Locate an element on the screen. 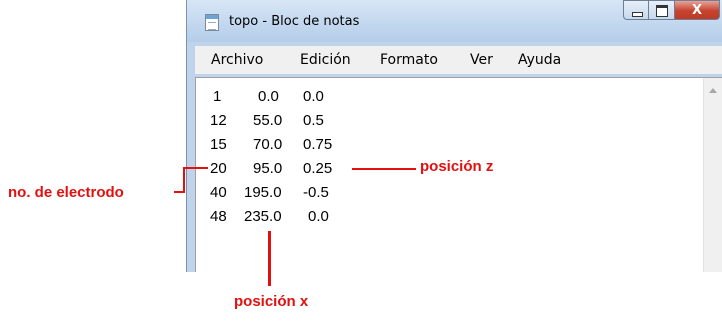 This screenshot has height=324, width=722. line-6-z: 0.0 is located at coordinates (318, 216).